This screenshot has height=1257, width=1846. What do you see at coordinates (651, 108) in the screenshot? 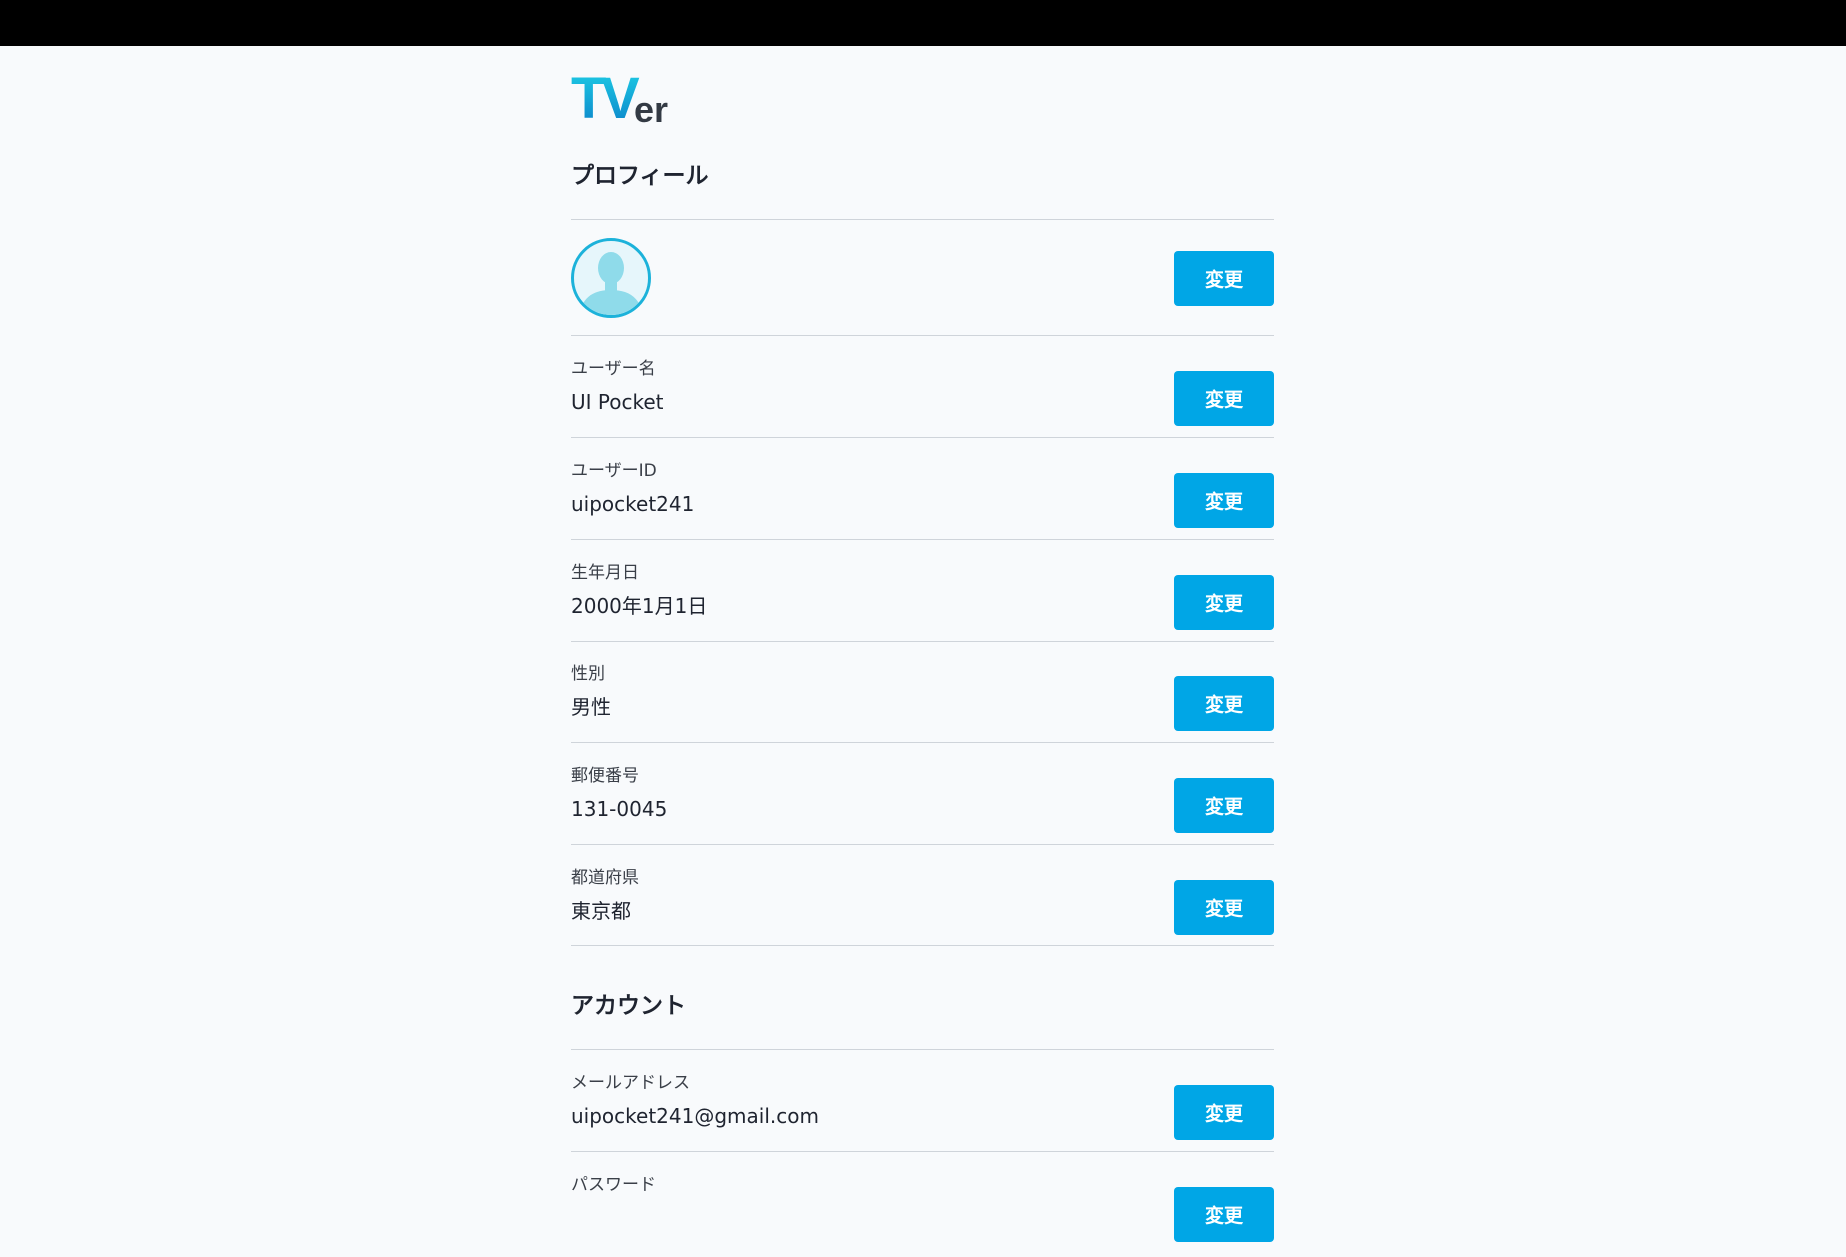
I see `logo-letters-er: er` at bounding box center [651, 108].